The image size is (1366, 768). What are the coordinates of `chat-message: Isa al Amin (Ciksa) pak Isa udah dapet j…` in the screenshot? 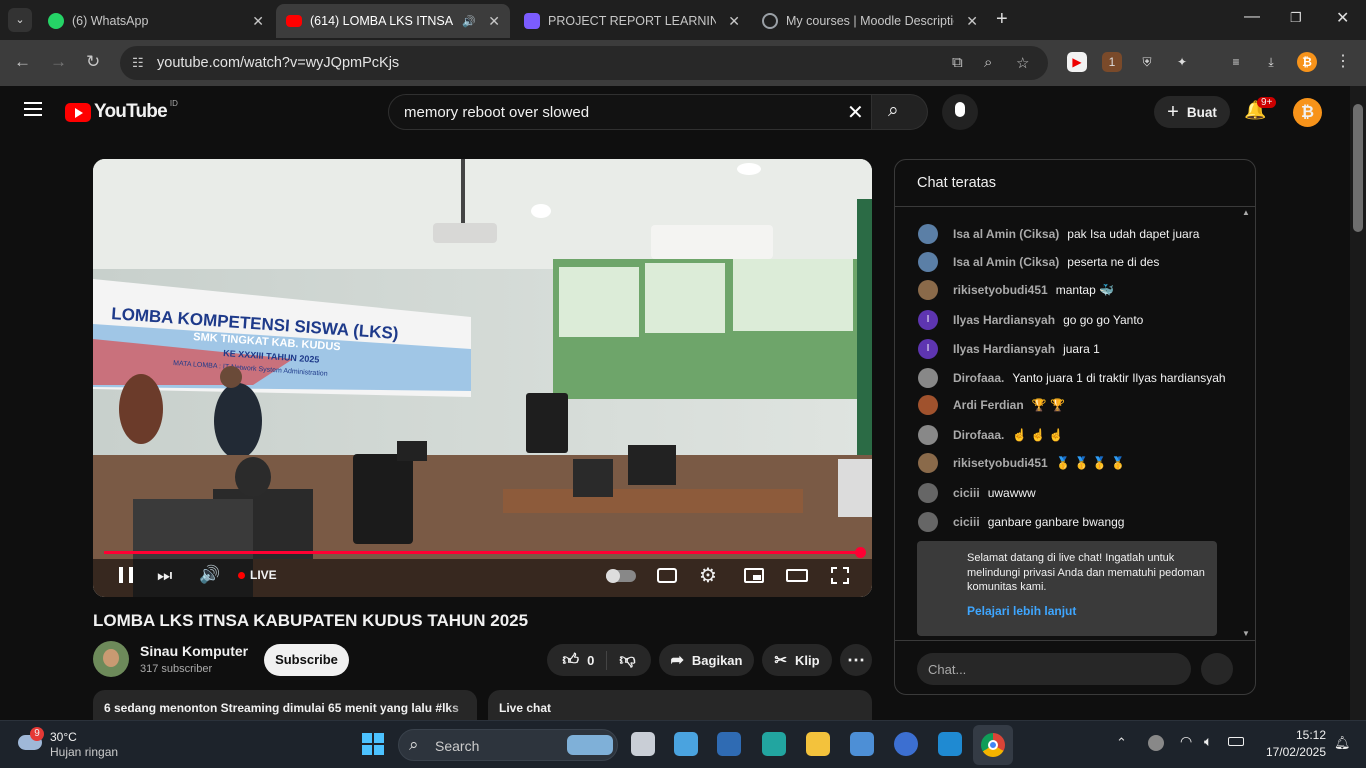 It's located at (1058, 234).